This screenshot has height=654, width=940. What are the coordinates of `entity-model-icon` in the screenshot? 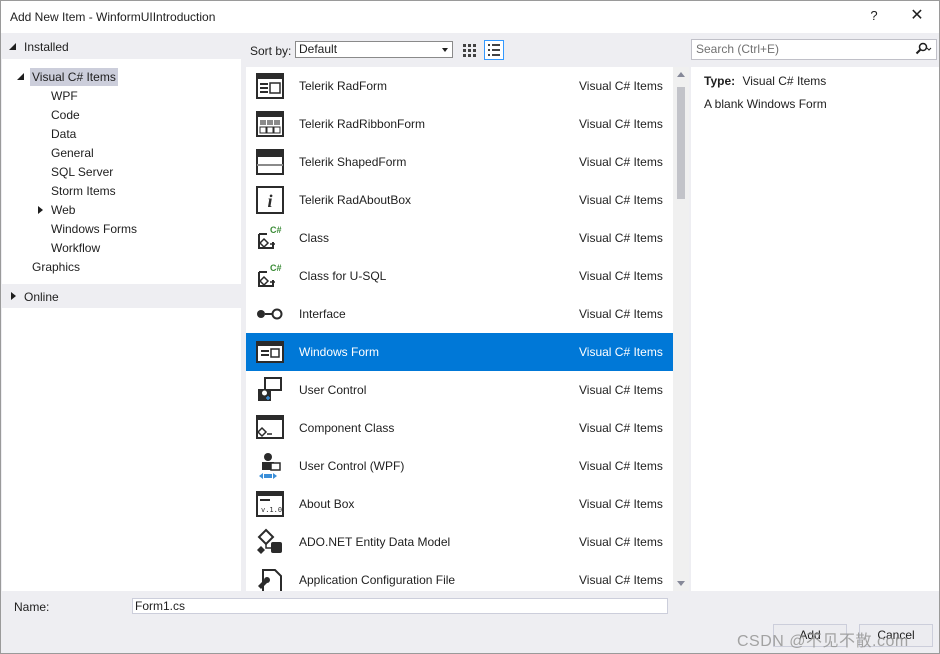 It's located at (269, 541).